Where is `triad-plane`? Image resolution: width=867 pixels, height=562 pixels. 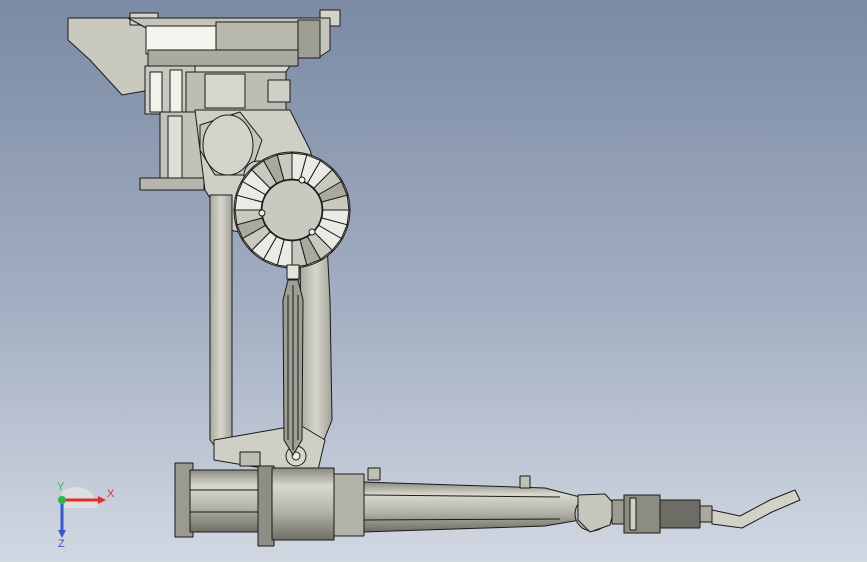
triad-plane is located at coordinates (80, 497).